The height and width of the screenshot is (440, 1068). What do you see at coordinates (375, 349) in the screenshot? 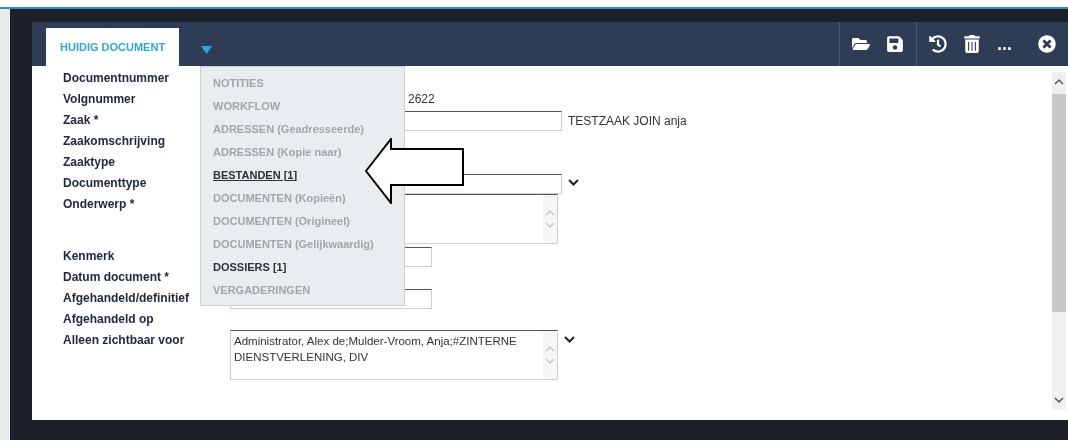
I see `field-value: Administrator, Alex de;Mulder-Vroom, Anja;#ZINTERNE DIENSTVERLENING, DIV` at bounding box center [375, 349].